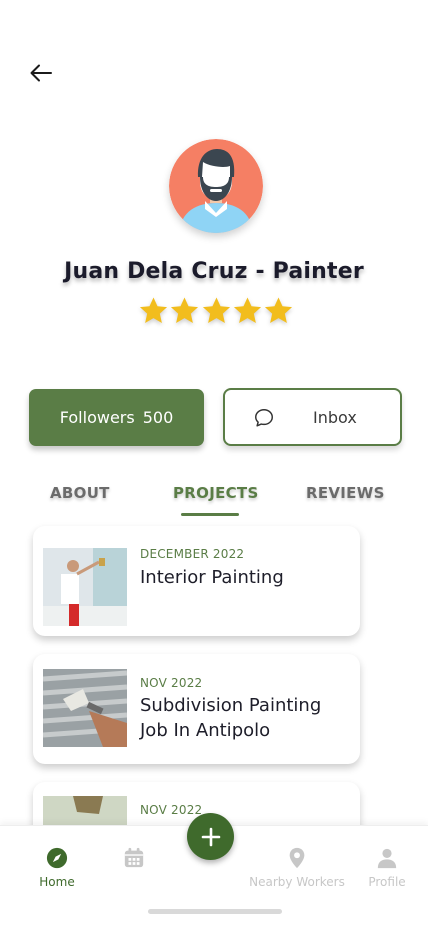 The width and height of the screenshot is (428, 926). I want to click on active-tab-indicator, so click(210, 514).